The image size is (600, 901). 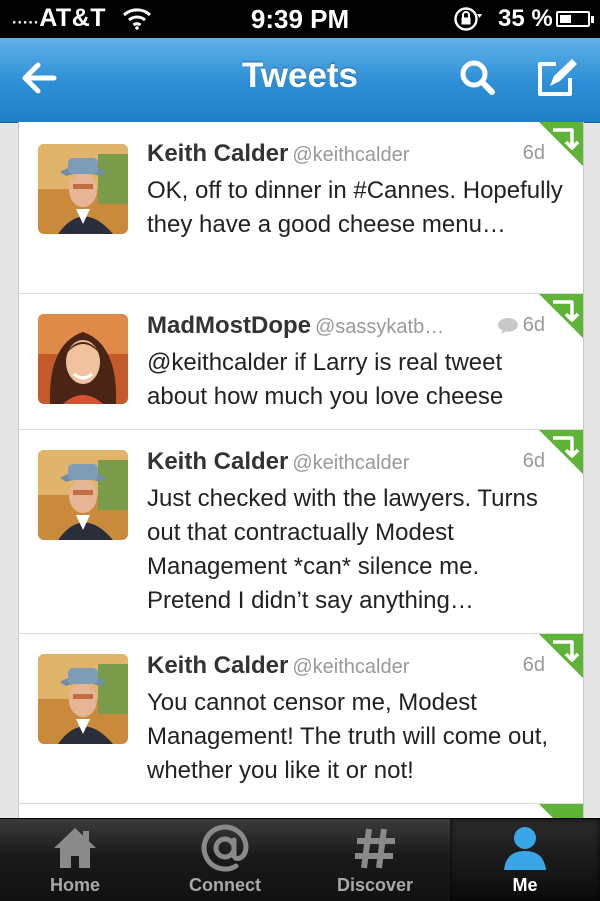 I want to click on tab-label: Discover, so click(x=375, y=885).